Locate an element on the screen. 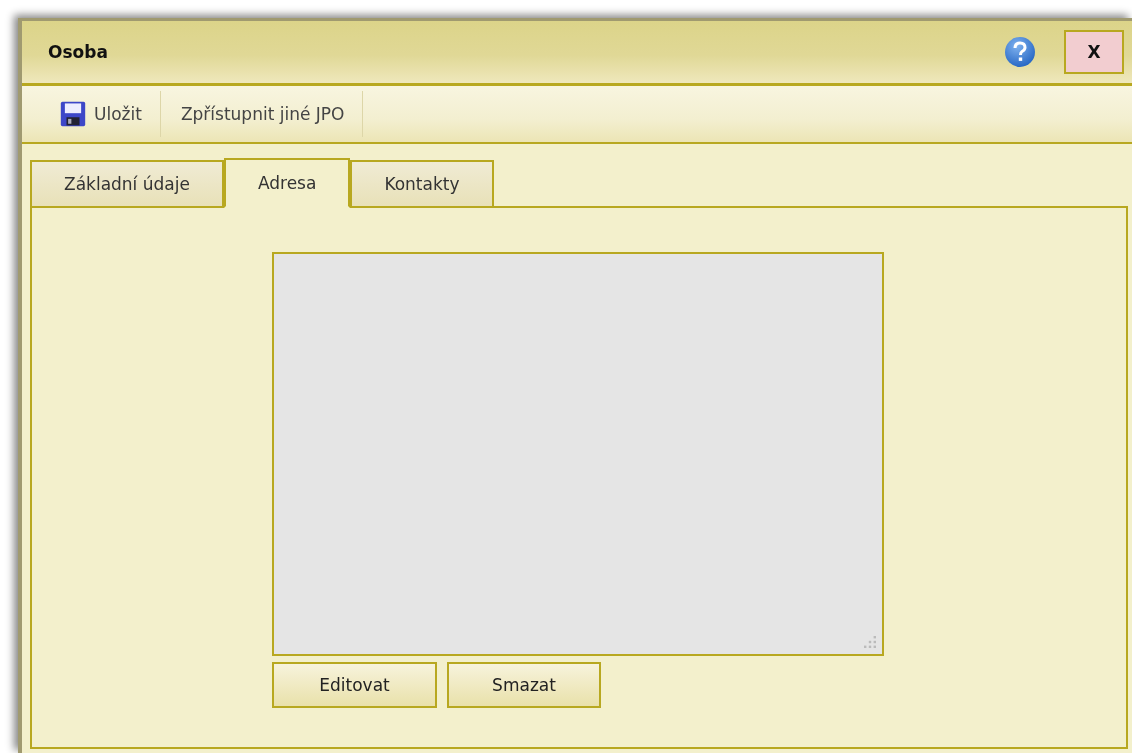 This screenshot has width=1132, height=753. edit-button: Editovat is located at coordinates (354, 685).